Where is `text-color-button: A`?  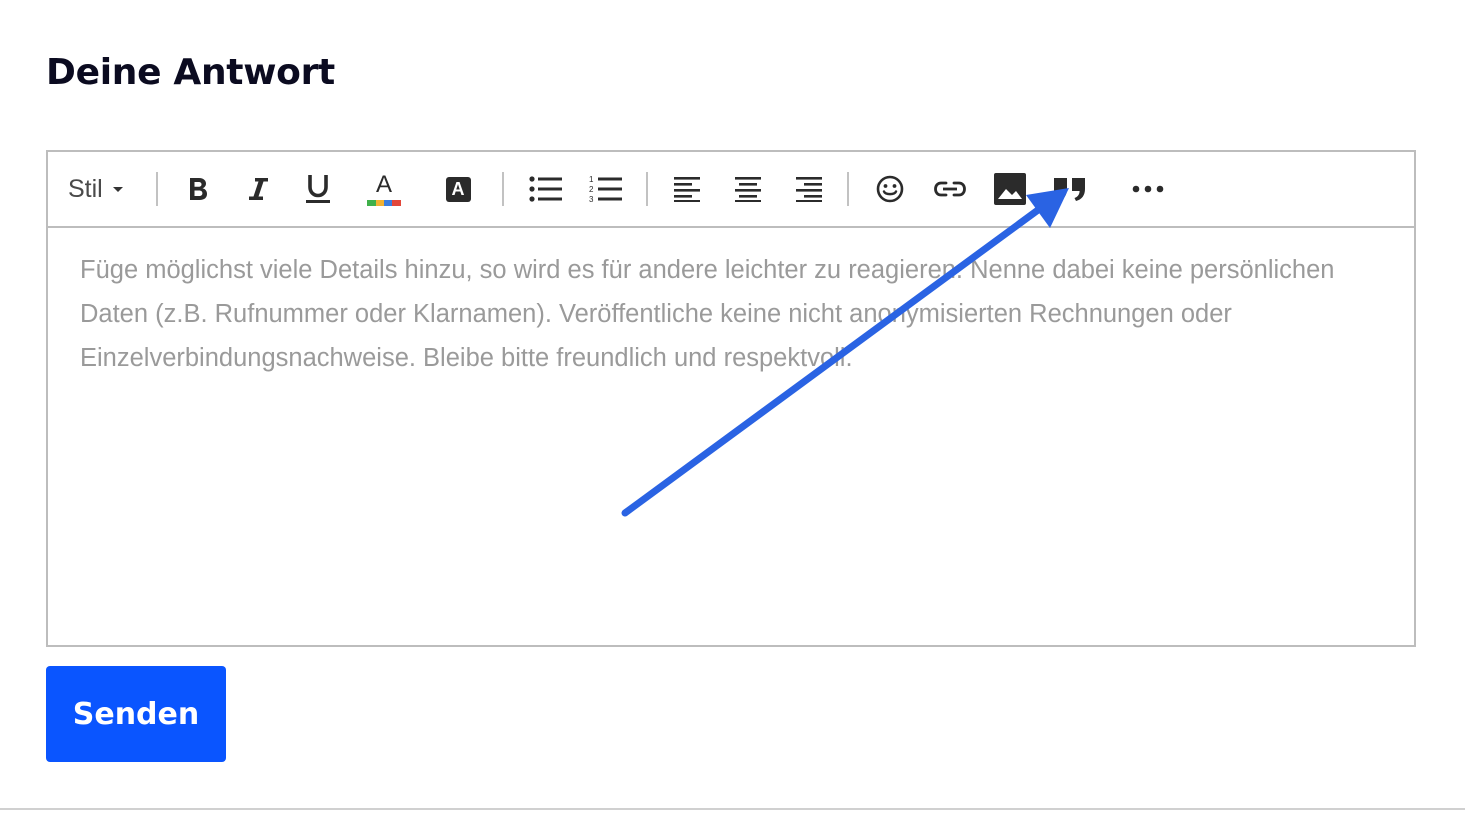
text-color-button: A is located at coordinates (384, 189).